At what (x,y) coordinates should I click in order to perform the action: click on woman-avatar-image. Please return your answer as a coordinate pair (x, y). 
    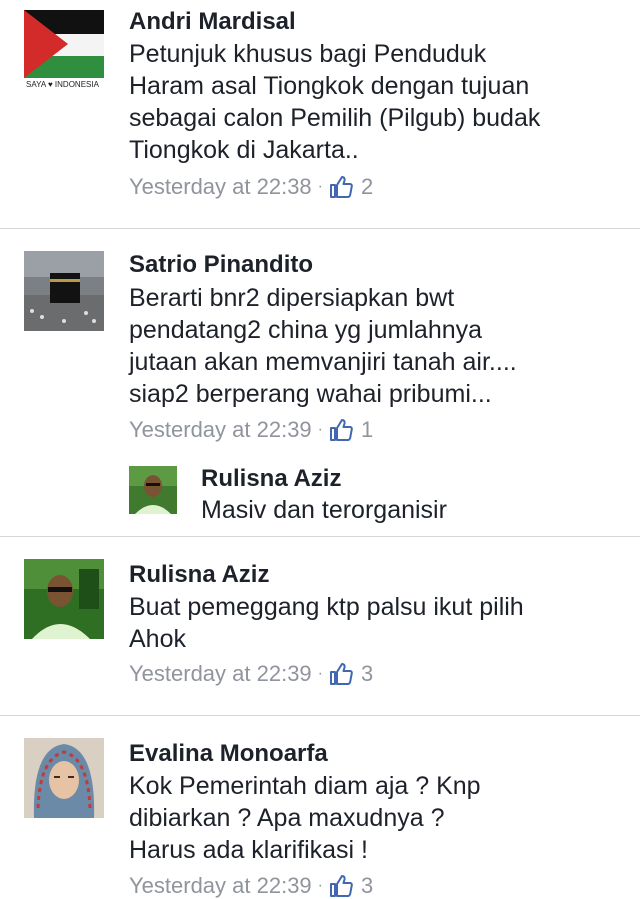
    Looking at the image, I should click on (64, 778).